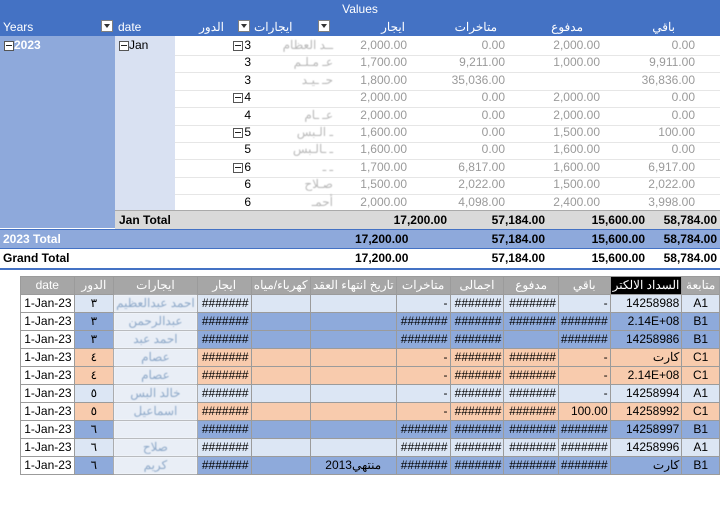  What do you see at coordinates (32, 239) in the screenshot?
I see `year-total-label: 2023 Total` at bounding box center [32, 239].